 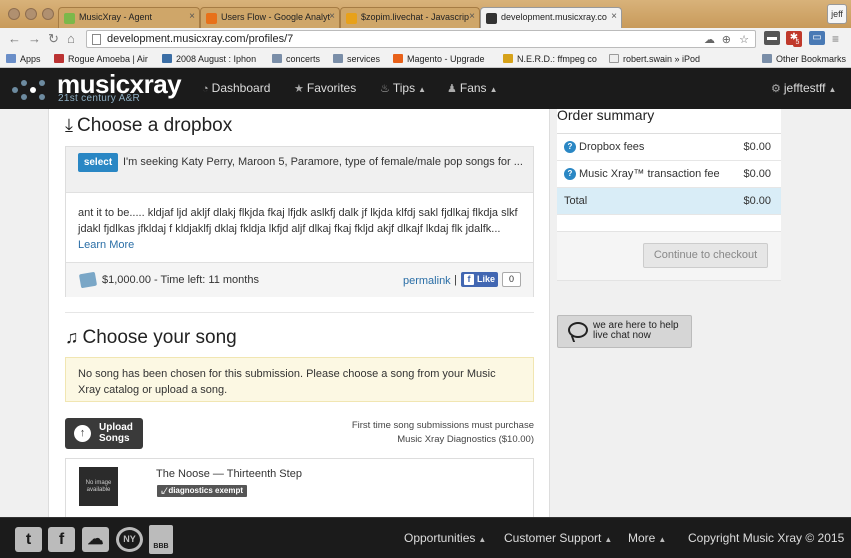 I want to click on select-dropbox-button: select, so click(x=98, y=162).